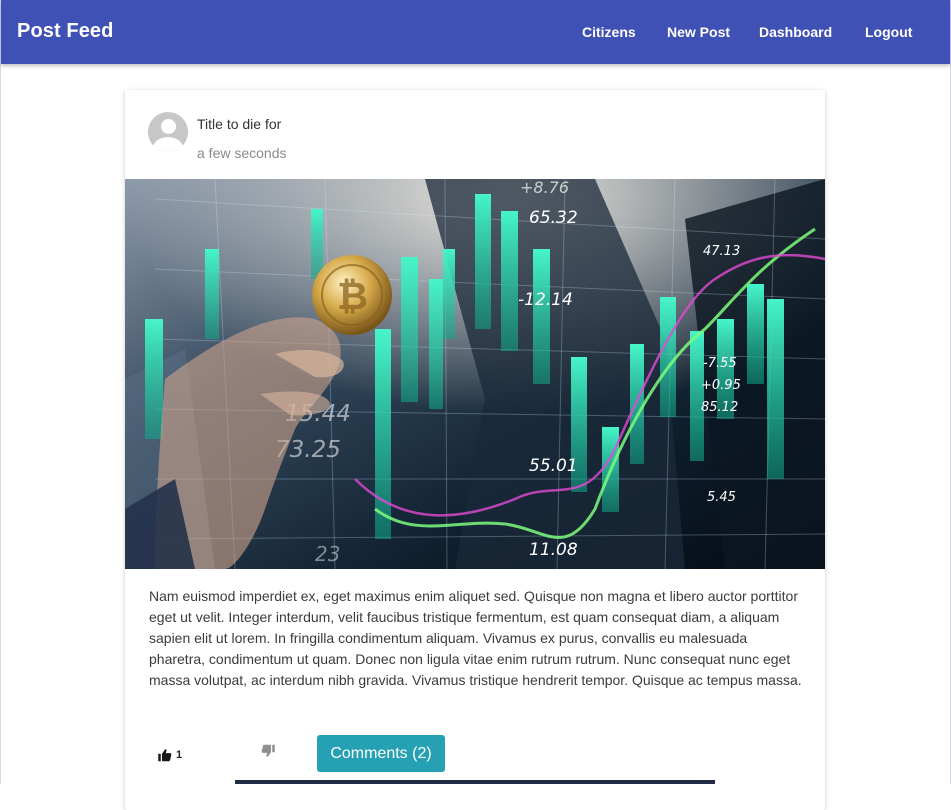 The image size is (951, 810). What do you see at coordinates (352, 296) in the screenshot?
I see `bitcoin-glyph: ₿` at bounding box center [352, 296].